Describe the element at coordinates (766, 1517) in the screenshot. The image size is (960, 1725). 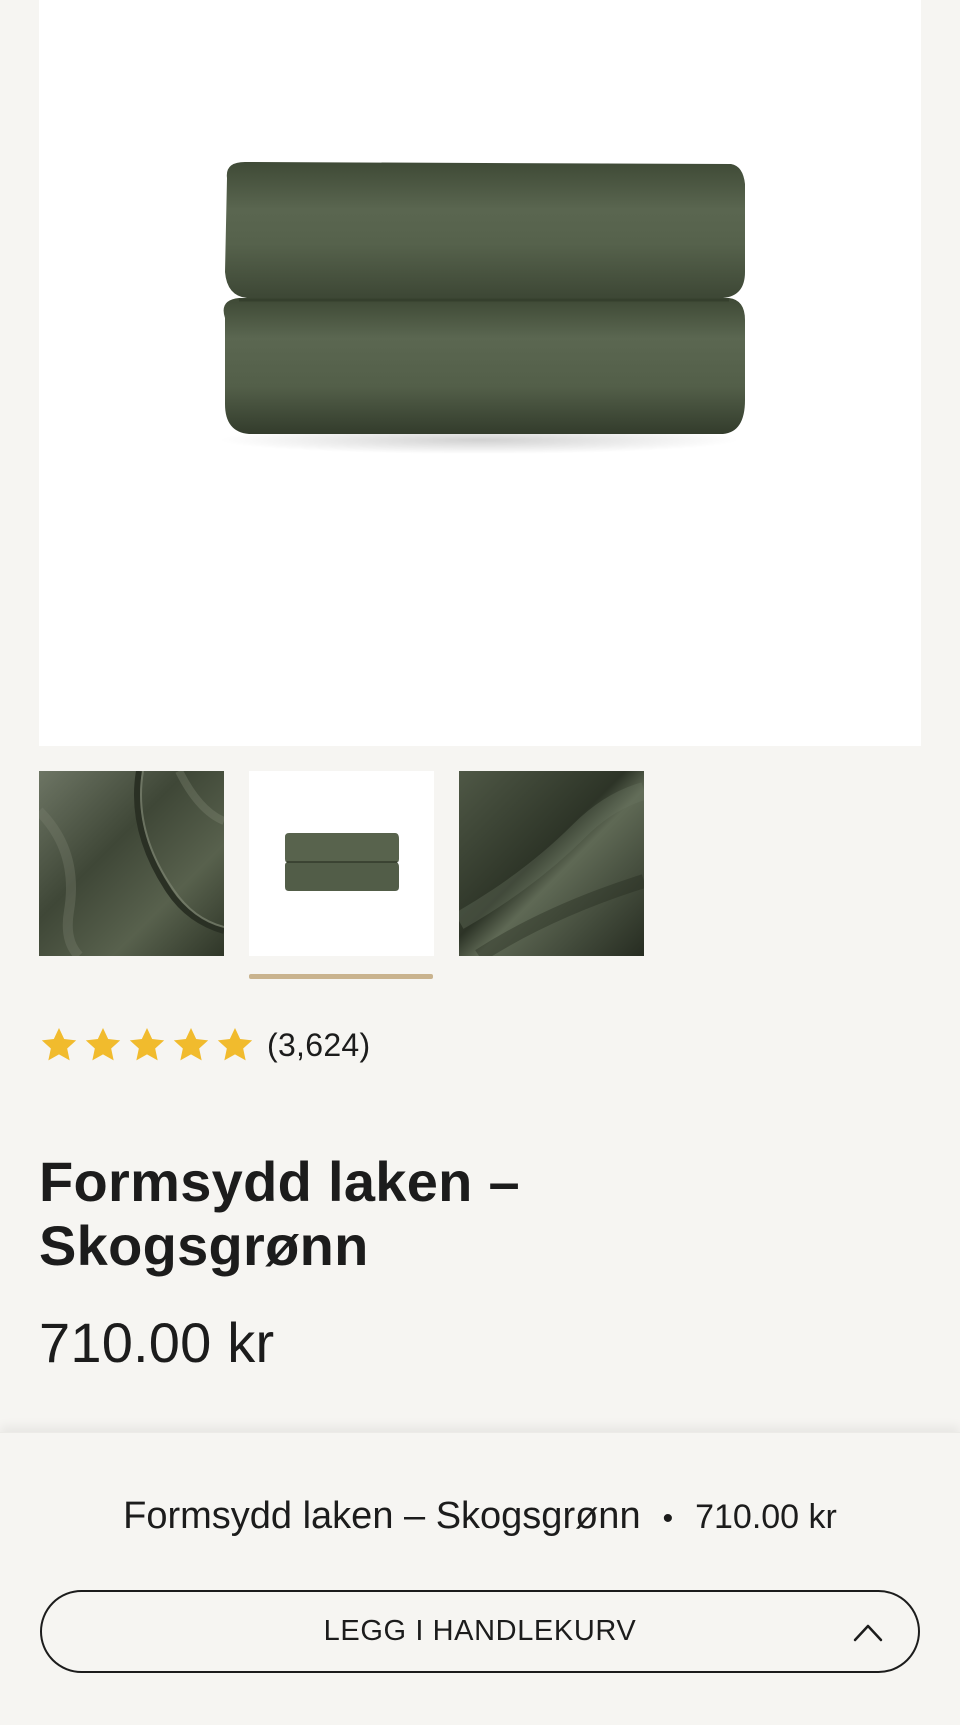
I see `sticky-product-price: 710.00 kr` at that location.